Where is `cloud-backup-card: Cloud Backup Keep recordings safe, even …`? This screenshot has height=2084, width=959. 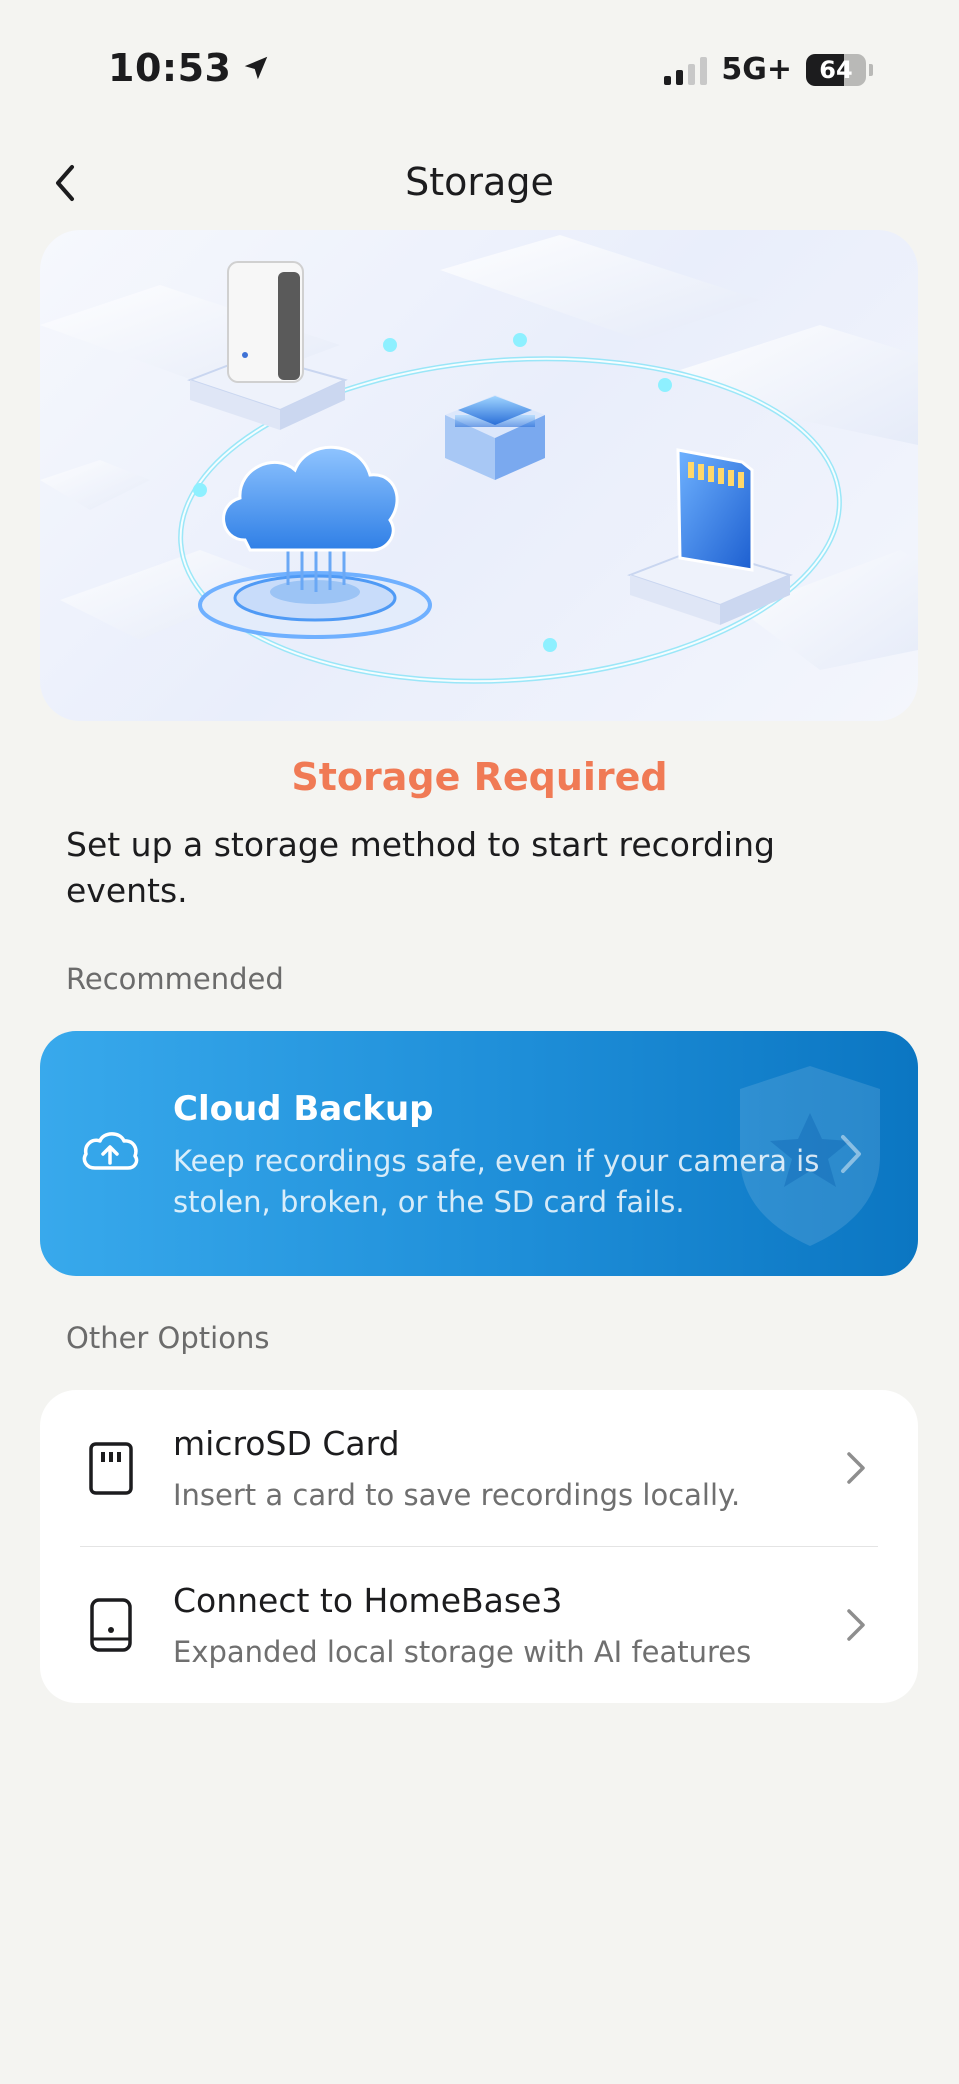
cloud-backup-card: Cloud Backup Keep recordings safe, even … is located at coordinates (479, 1153).